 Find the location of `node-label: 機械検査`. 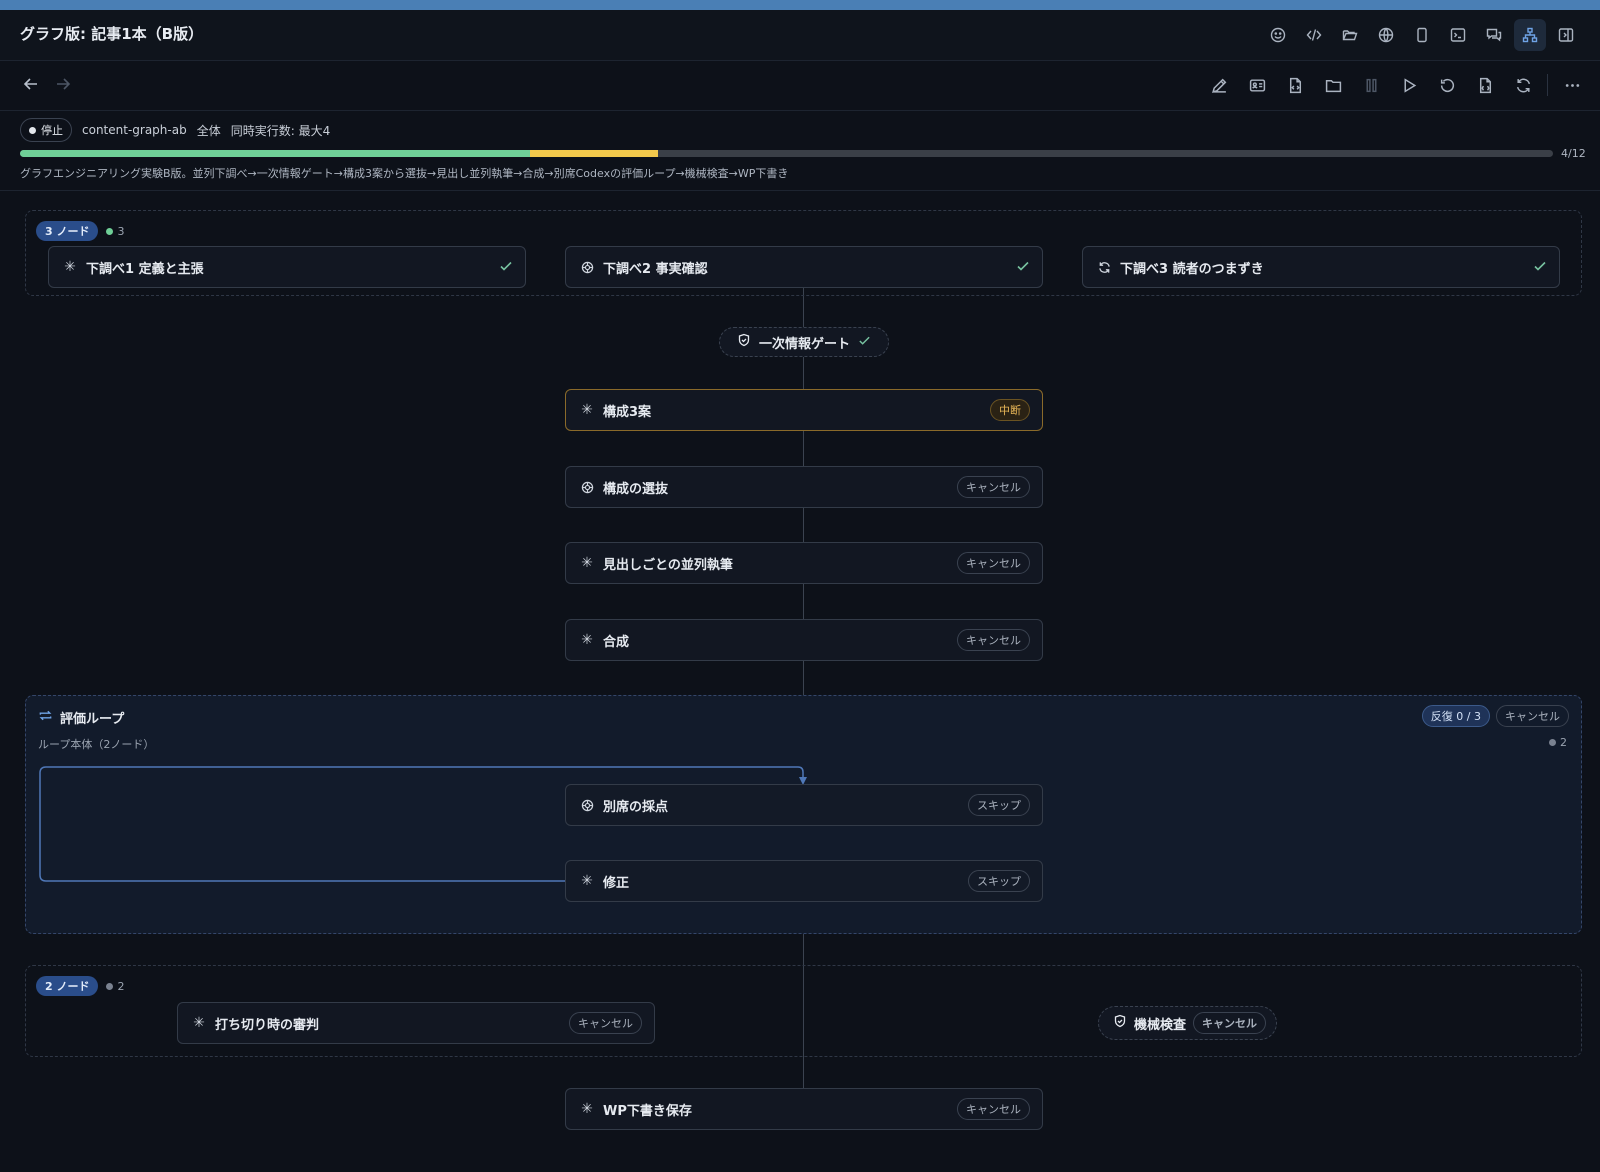

node-label: 機械検査 is located at coordinates (1160, 1025).